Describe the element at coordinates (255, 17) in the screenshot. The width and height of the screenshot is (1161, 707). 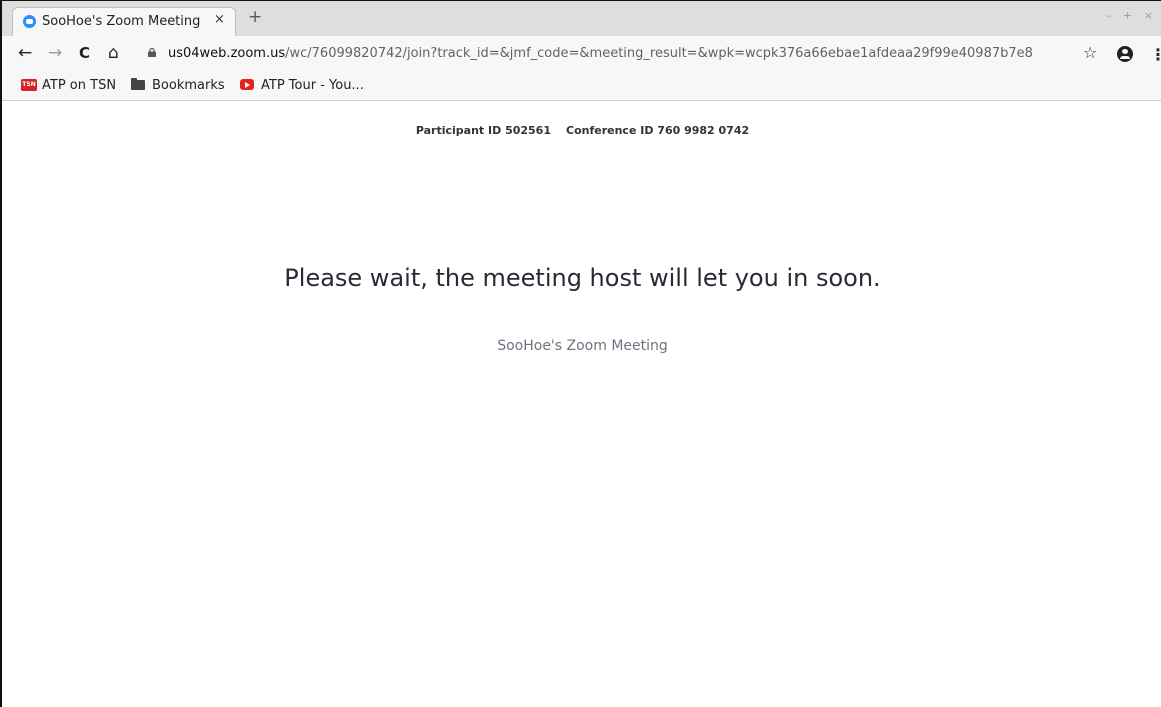
I see `new-tab-button: +` at that location.